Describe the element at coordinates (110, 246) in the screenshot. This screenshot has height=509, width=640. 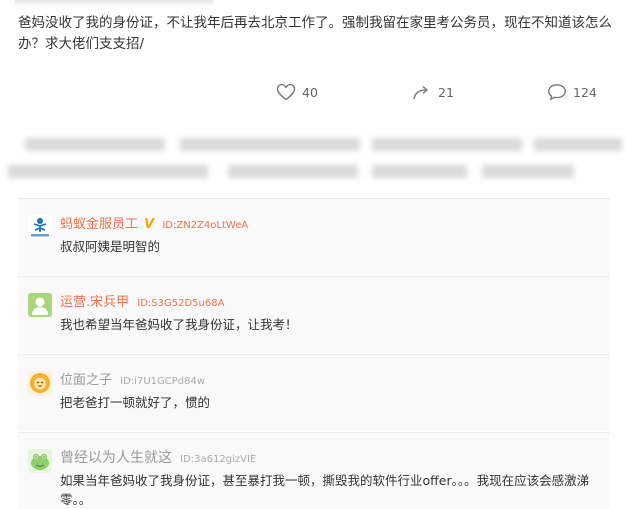
I see `comment-text: 叔叔阿姨是明智的` at that location.